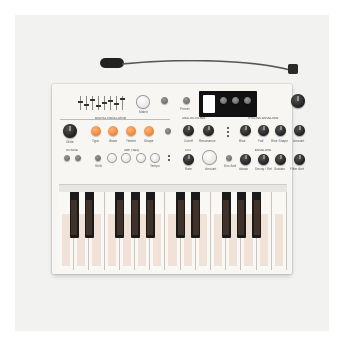 The height and width of the screenshot is (345, 344). I want to click on rise-shape-knob, so click(280, 130).